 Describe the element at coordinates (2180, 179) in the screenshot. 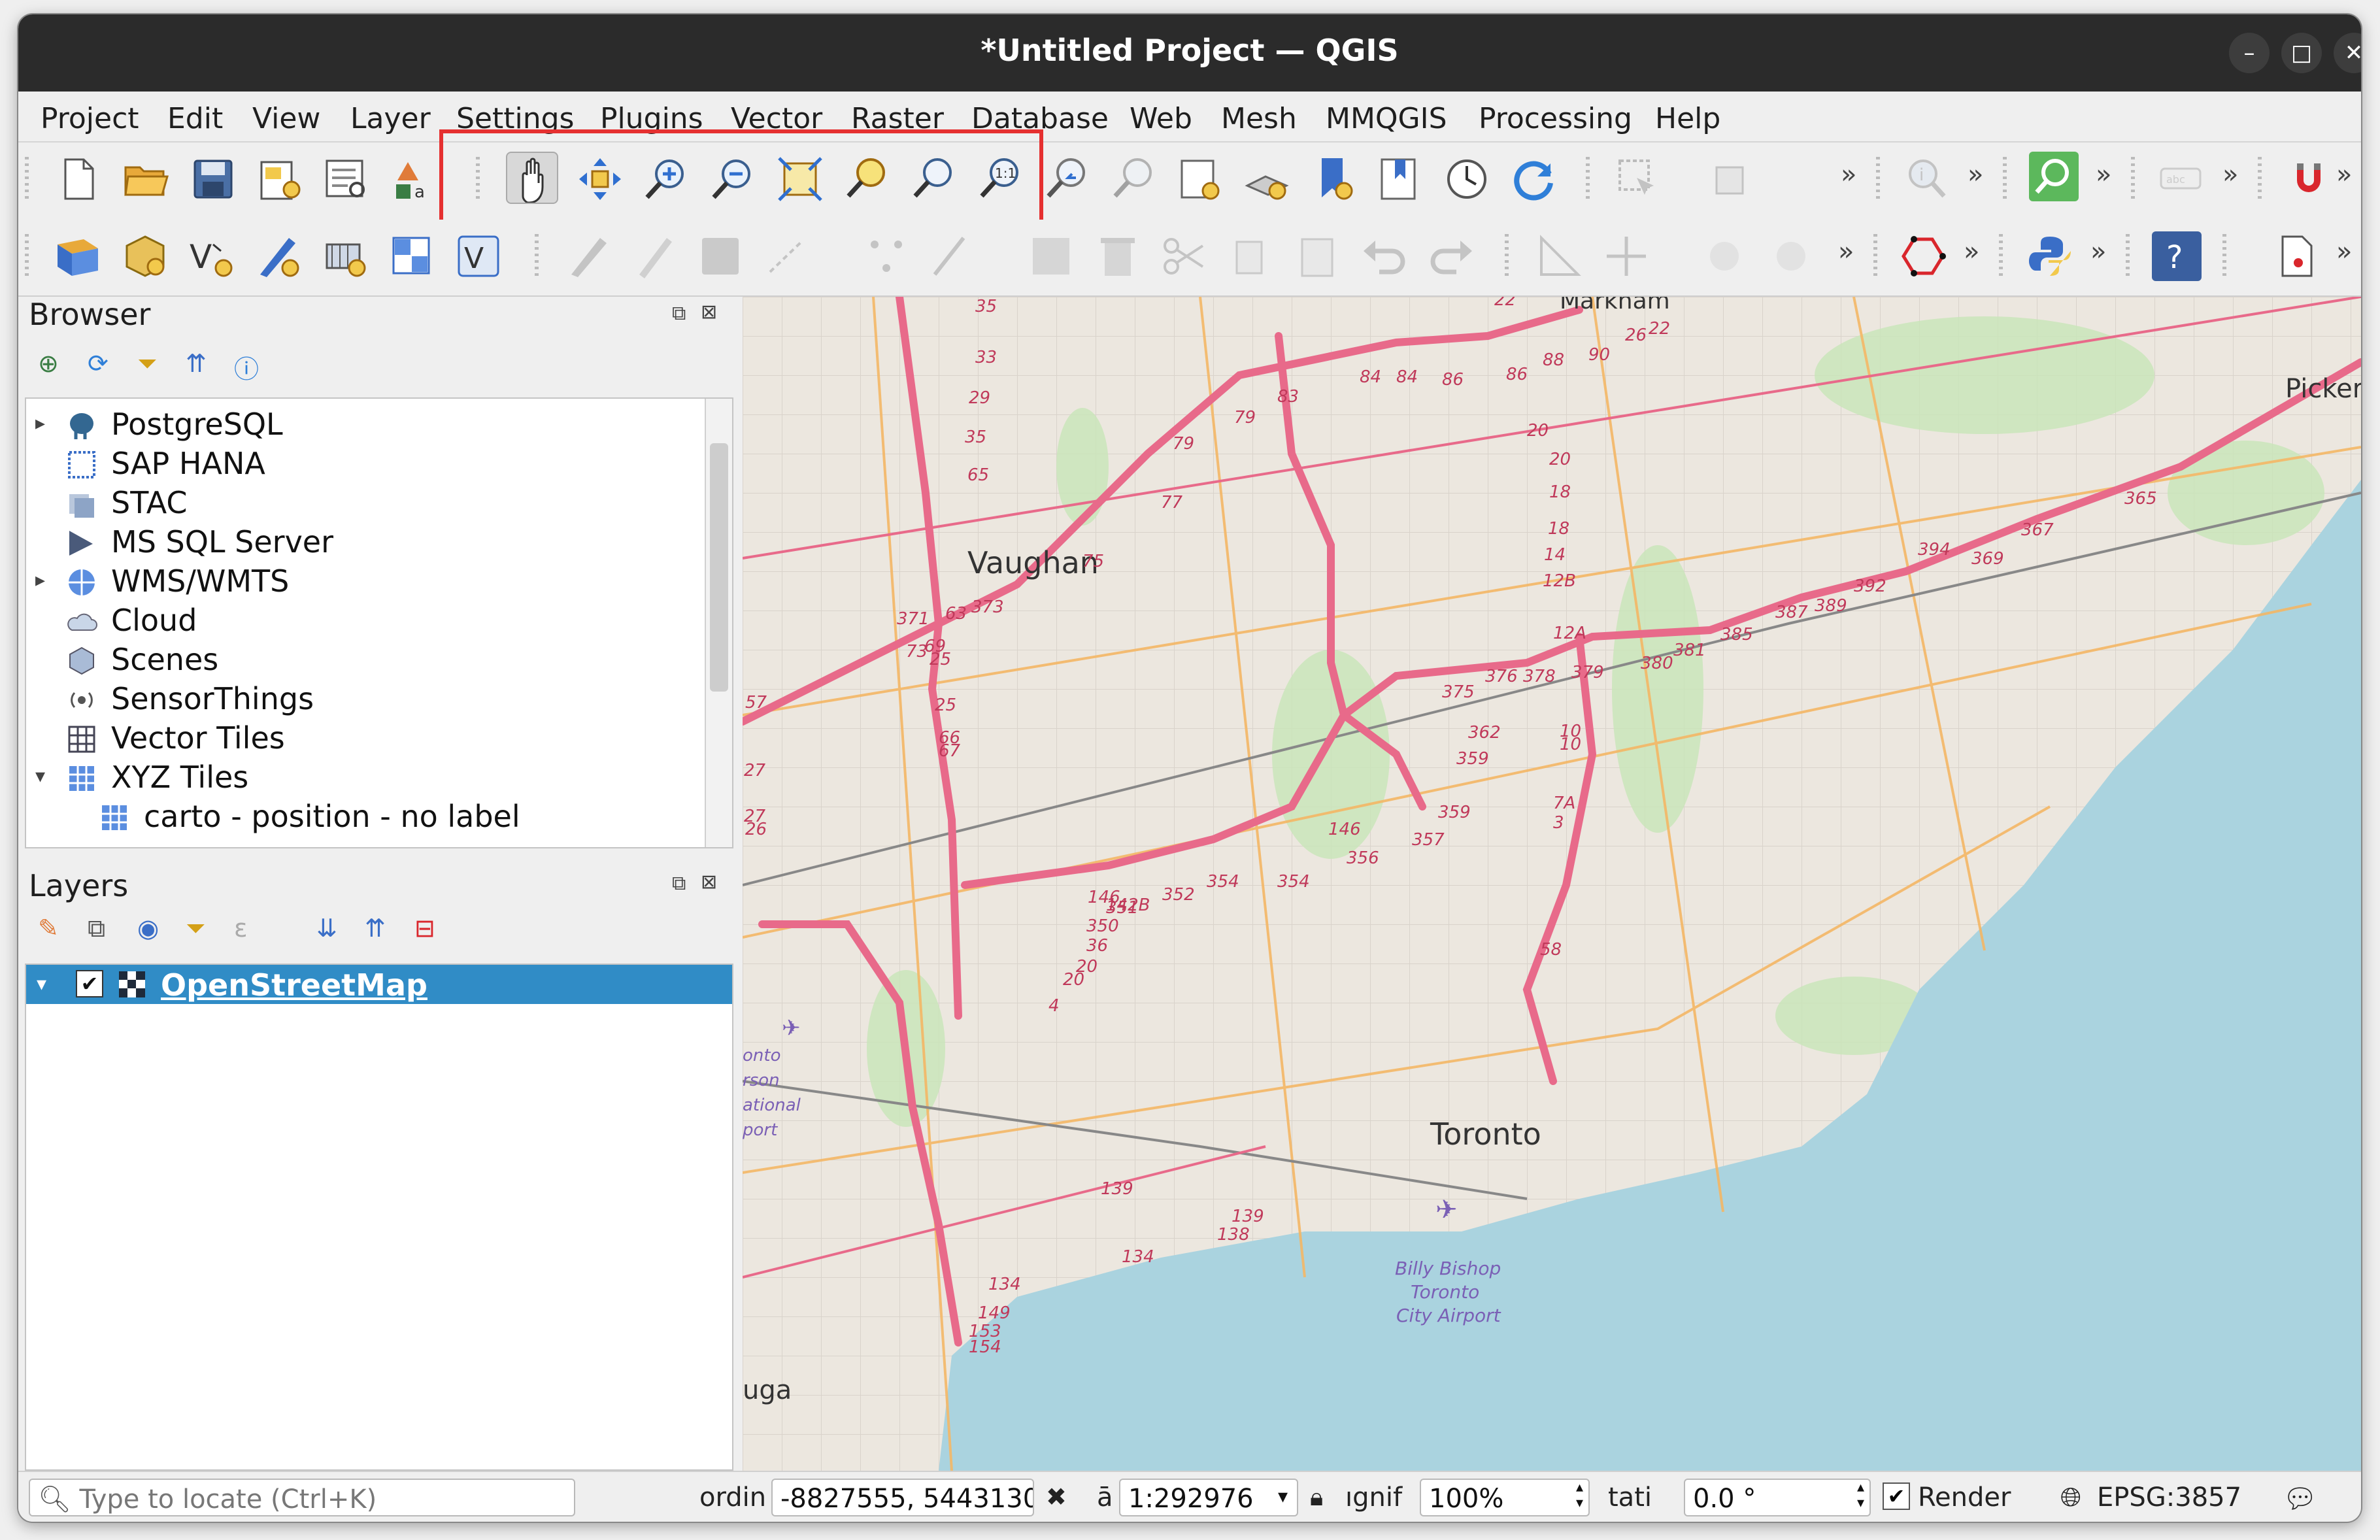

I see `label-tool-icon: abc` at that location.